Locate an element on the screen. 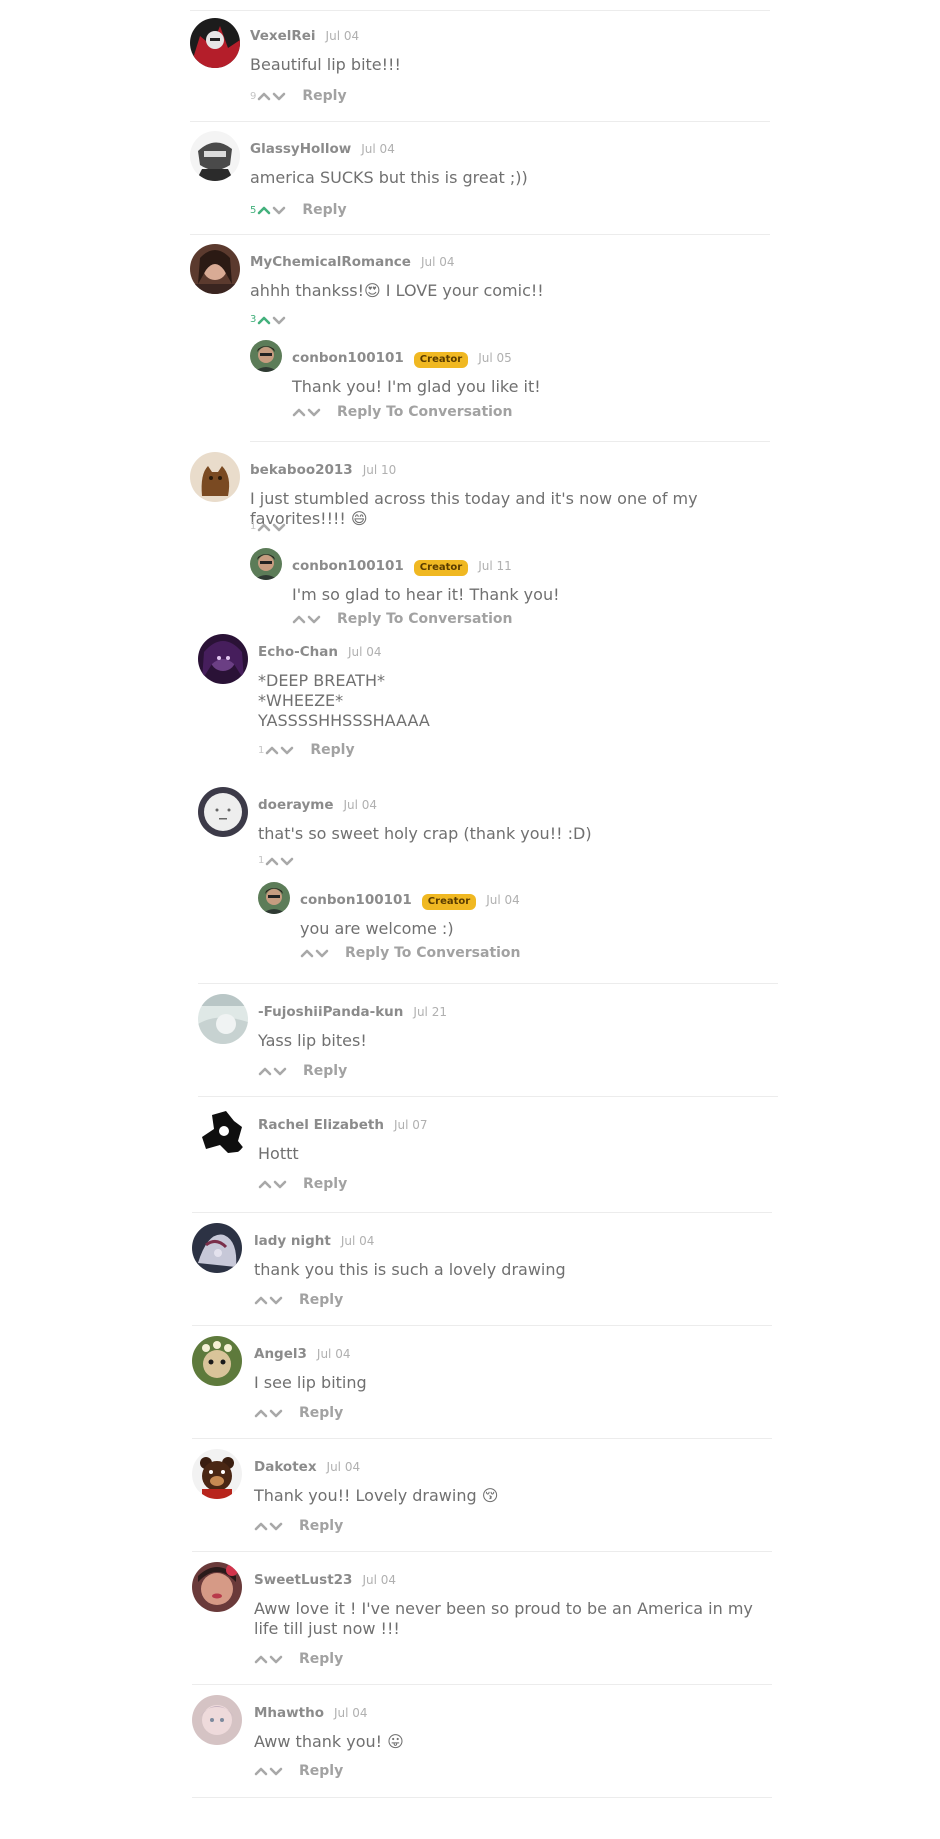 The image size is (940, 1839). username: Rachel Elizabeth is located at coordinates (321, 1125).